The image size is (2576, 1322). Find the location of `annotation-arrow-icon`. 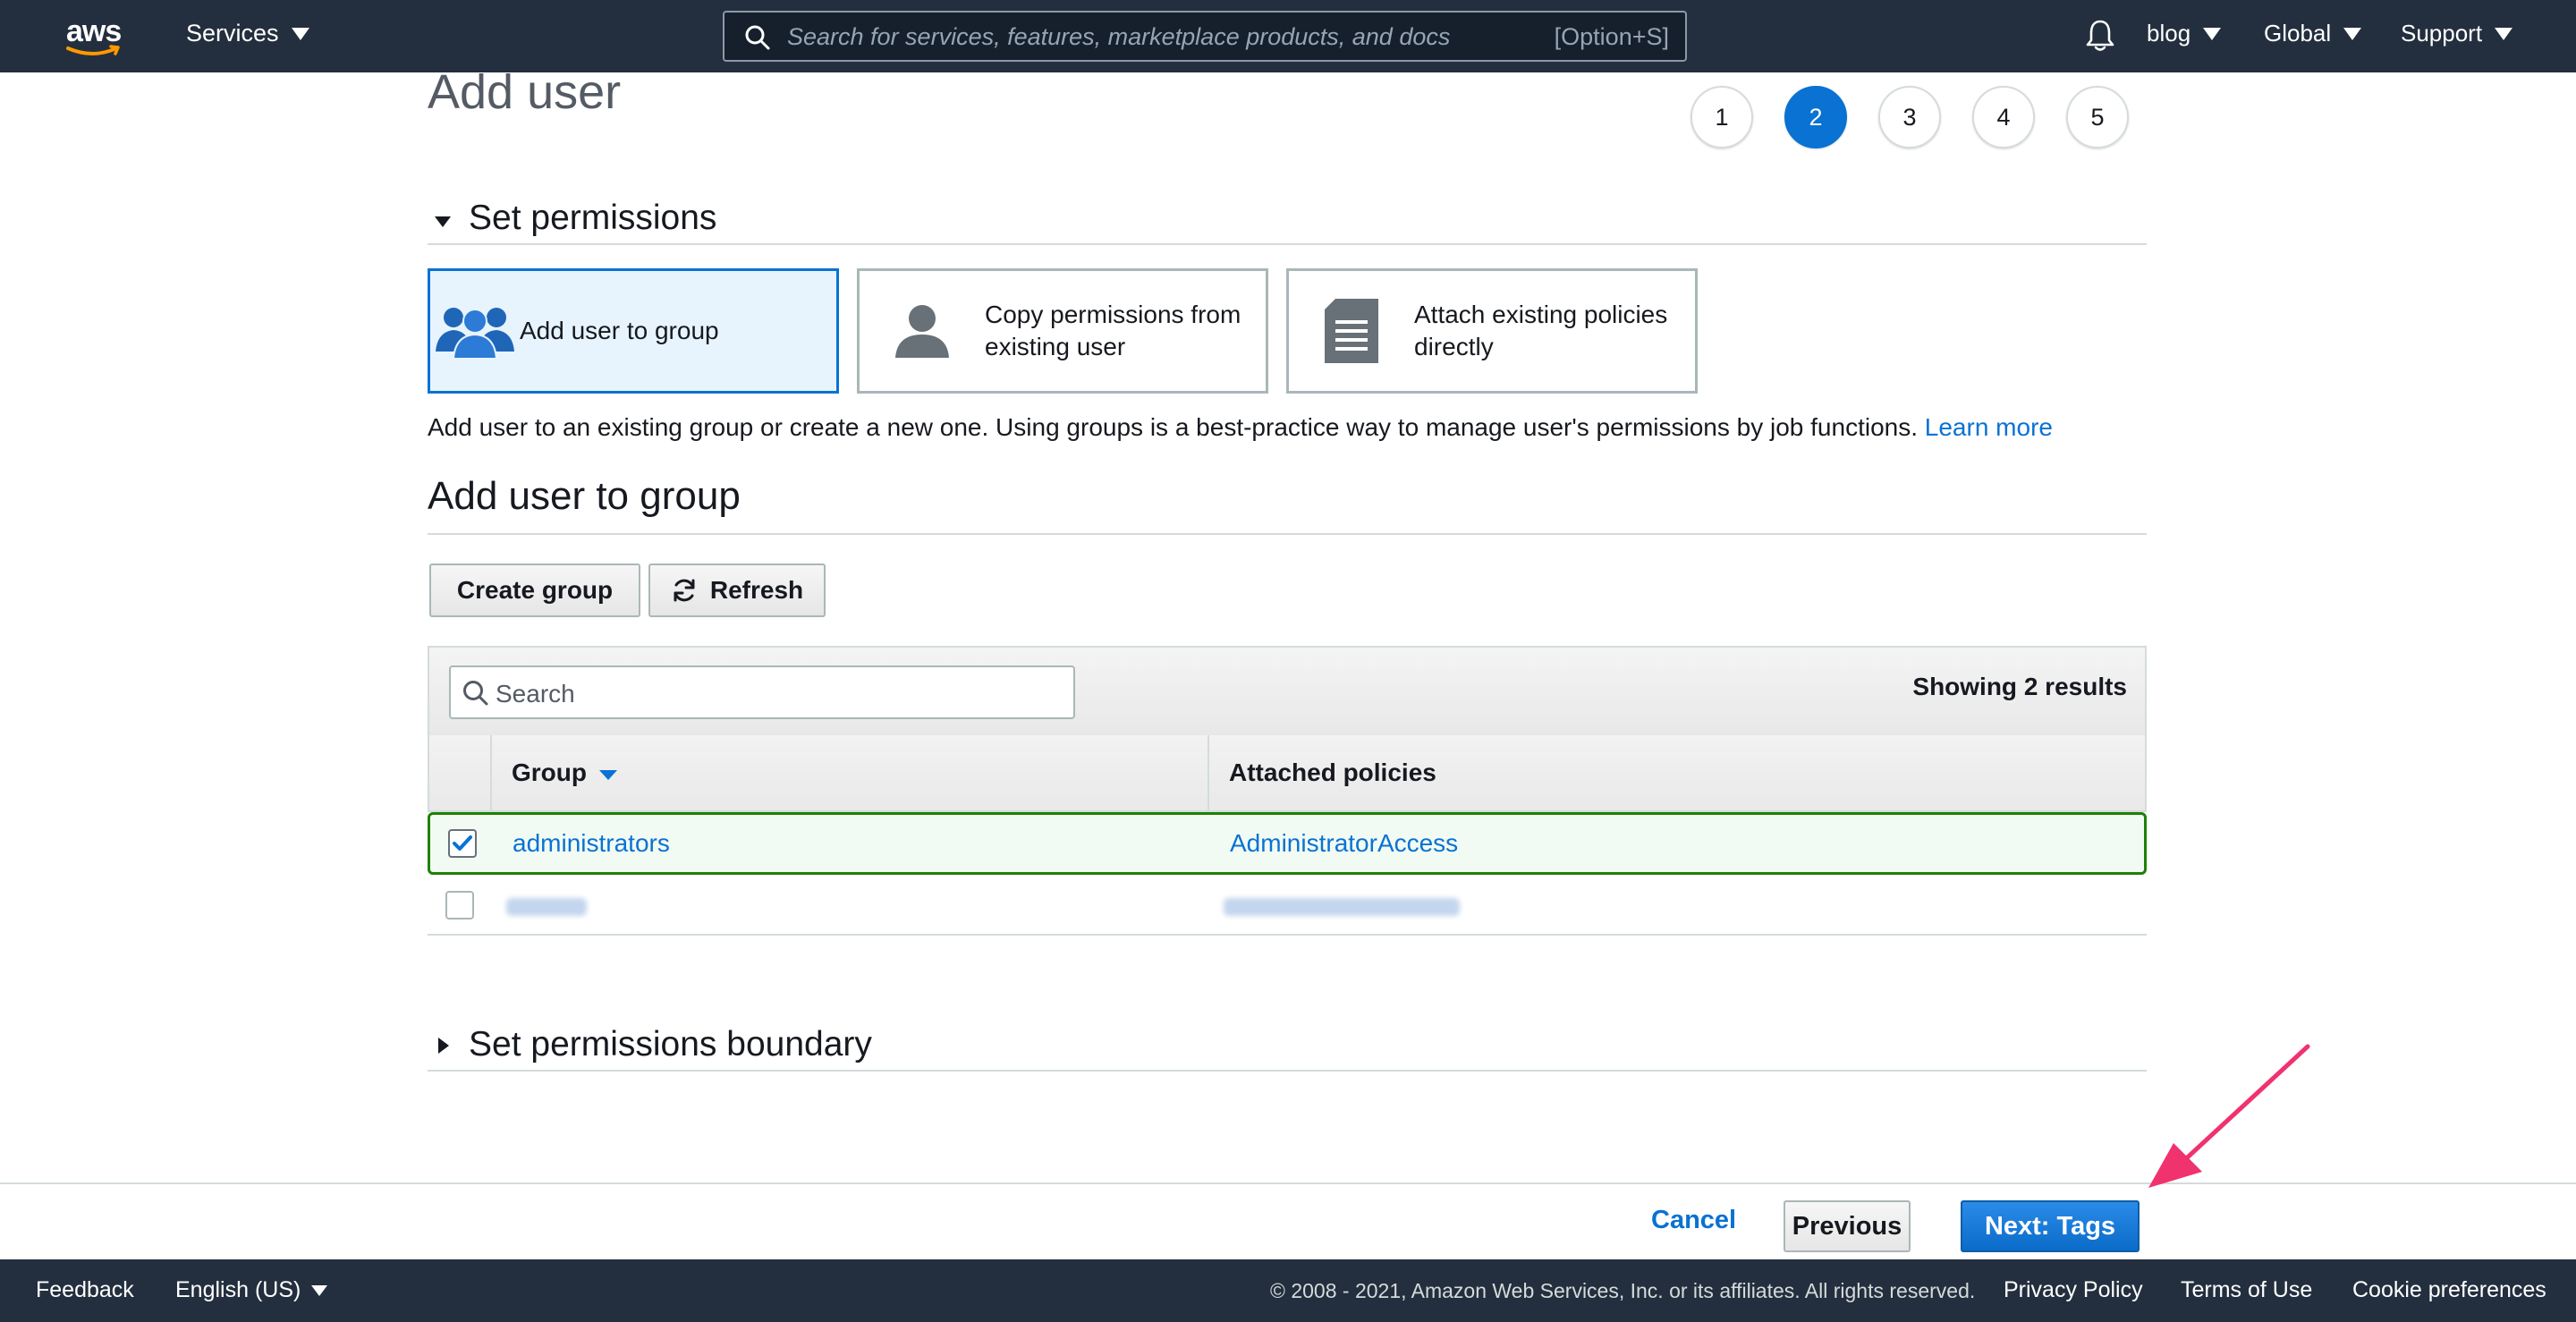

annotation-arrow-icon is located at coordinates (2229, 1116).